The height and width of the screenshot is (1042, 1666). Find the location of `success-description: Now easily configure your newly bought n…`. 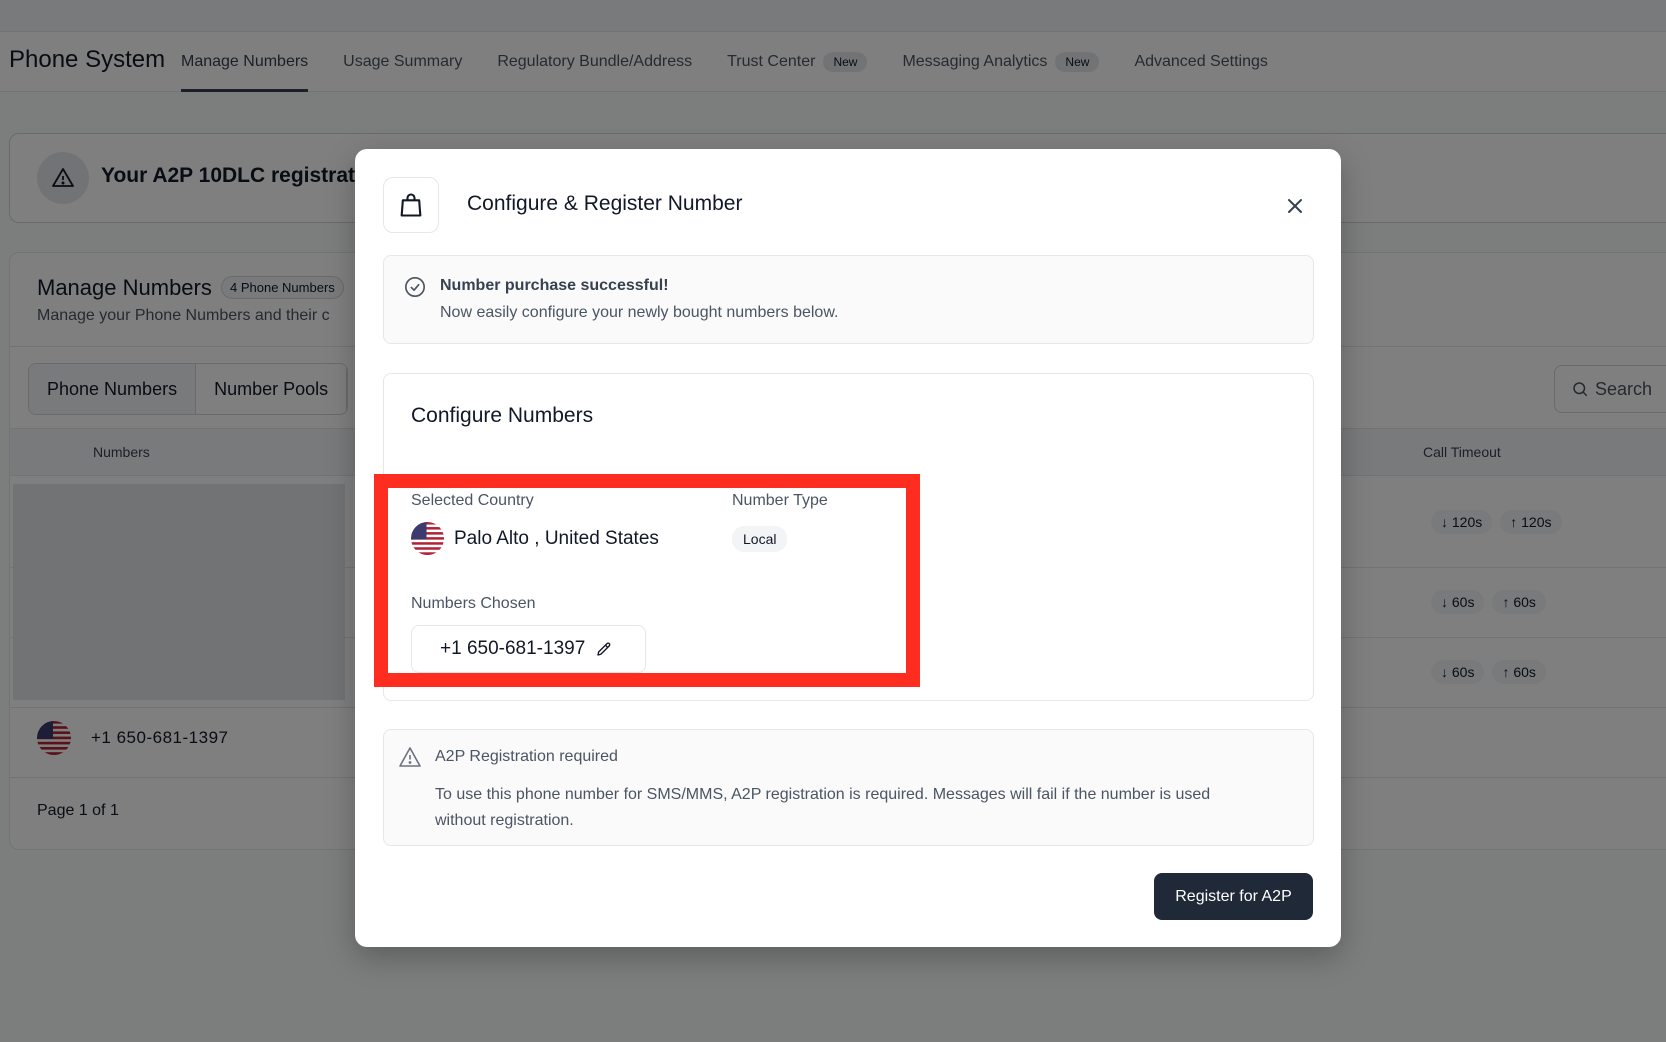

success-description: Now easily configure your newly bought n… is located at coordinates (639, 312).